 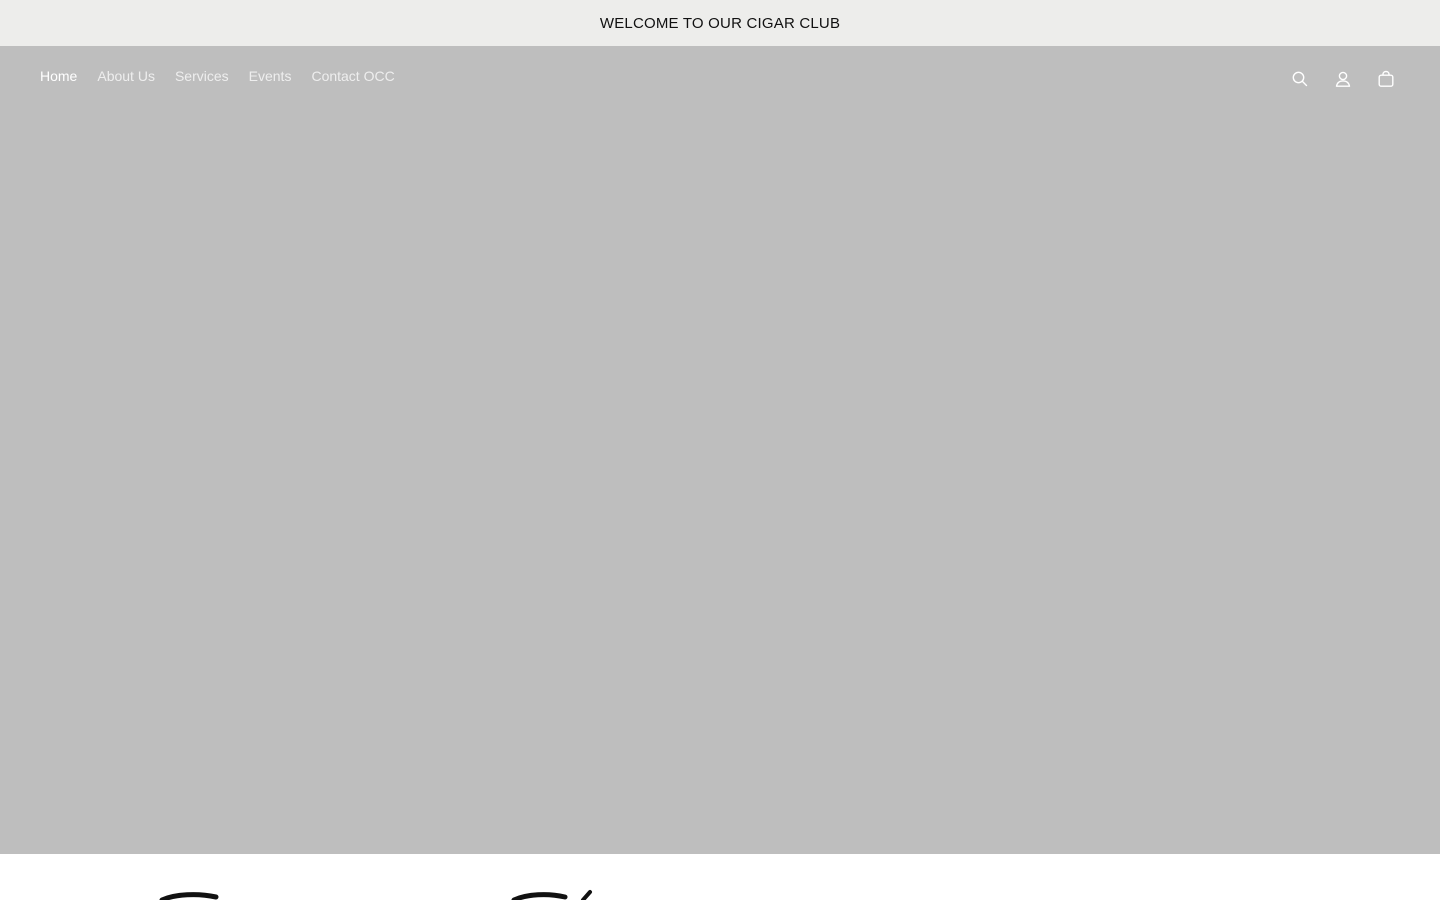 I want to click on nav-services: Services, so click(x=202, y=76).